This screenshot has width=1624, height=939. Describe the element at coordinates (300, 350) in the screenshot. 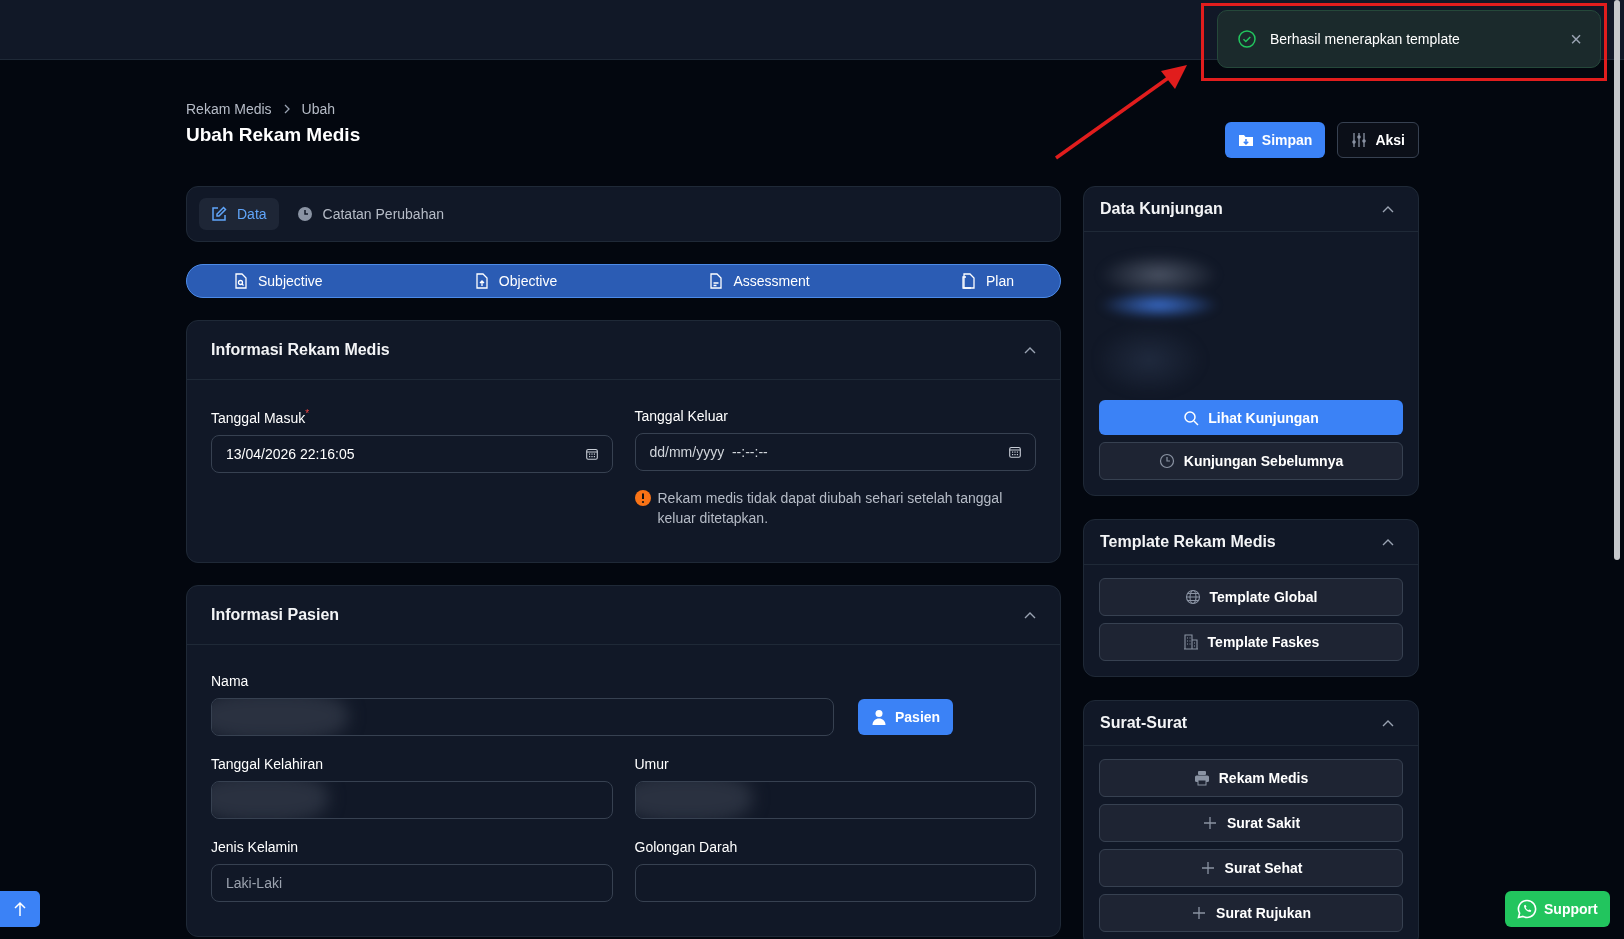

I see `card-title: Informasi Rekam Medis` at that location.